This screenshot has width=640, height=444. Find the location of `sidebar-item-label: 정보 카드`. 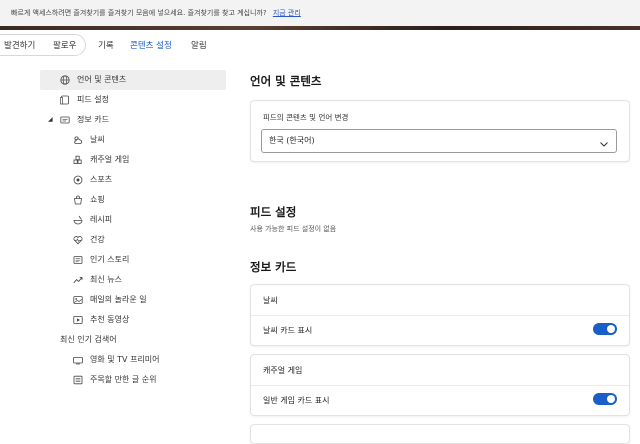

sidebar-item-label: 정보 카드 is located at coordinates (93, 119).